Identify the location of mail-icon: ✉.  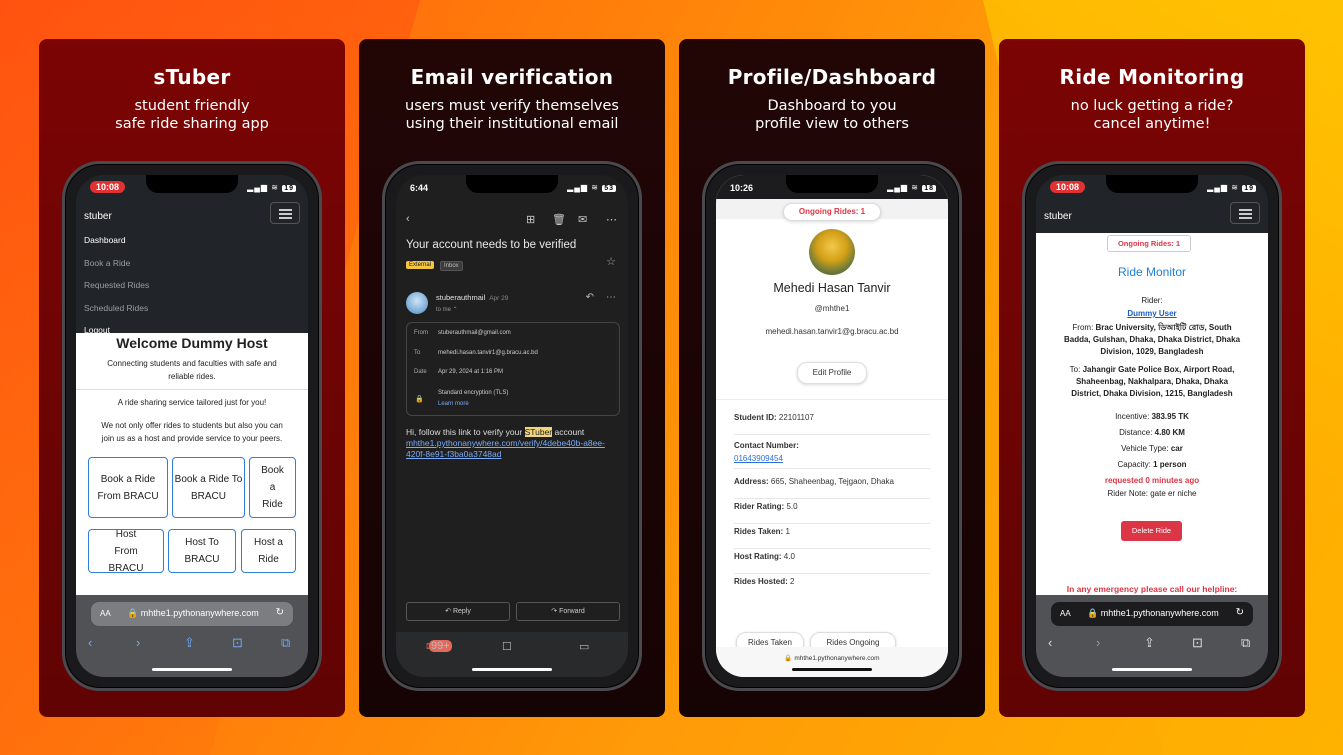
(582, 219).